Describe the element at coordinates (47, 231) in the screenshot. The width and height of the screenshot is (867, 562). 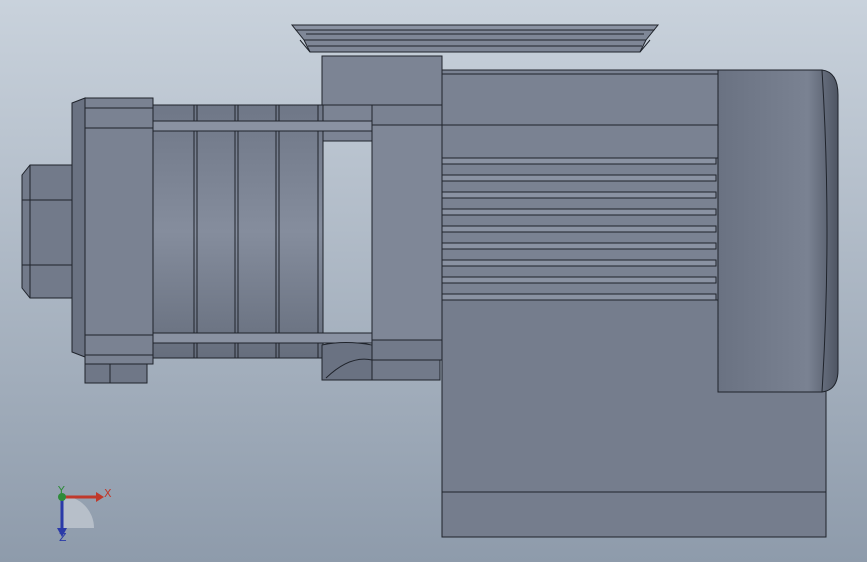
I see `inlet-nut` at that location.